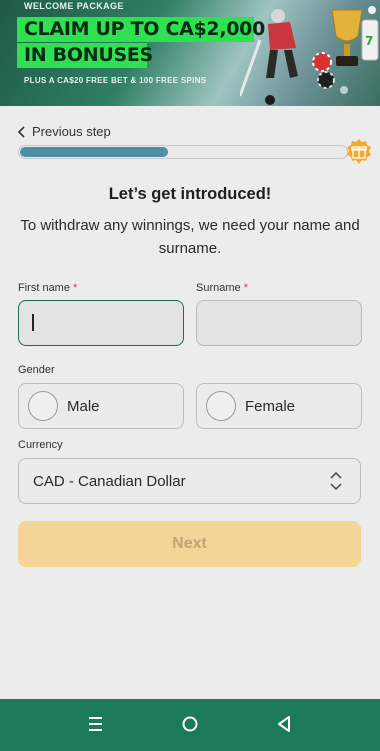 The image size is (380, 751). Describe the element at coordinates (44, 288) in the screenshot. I see `first-name-label-text: First name` at that location.